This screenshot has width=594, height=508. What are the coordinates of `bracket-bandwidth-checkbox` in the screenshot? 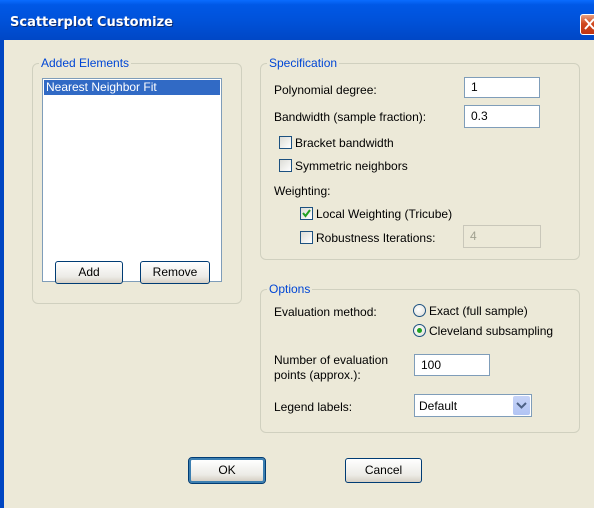 It's located at (285, 142).